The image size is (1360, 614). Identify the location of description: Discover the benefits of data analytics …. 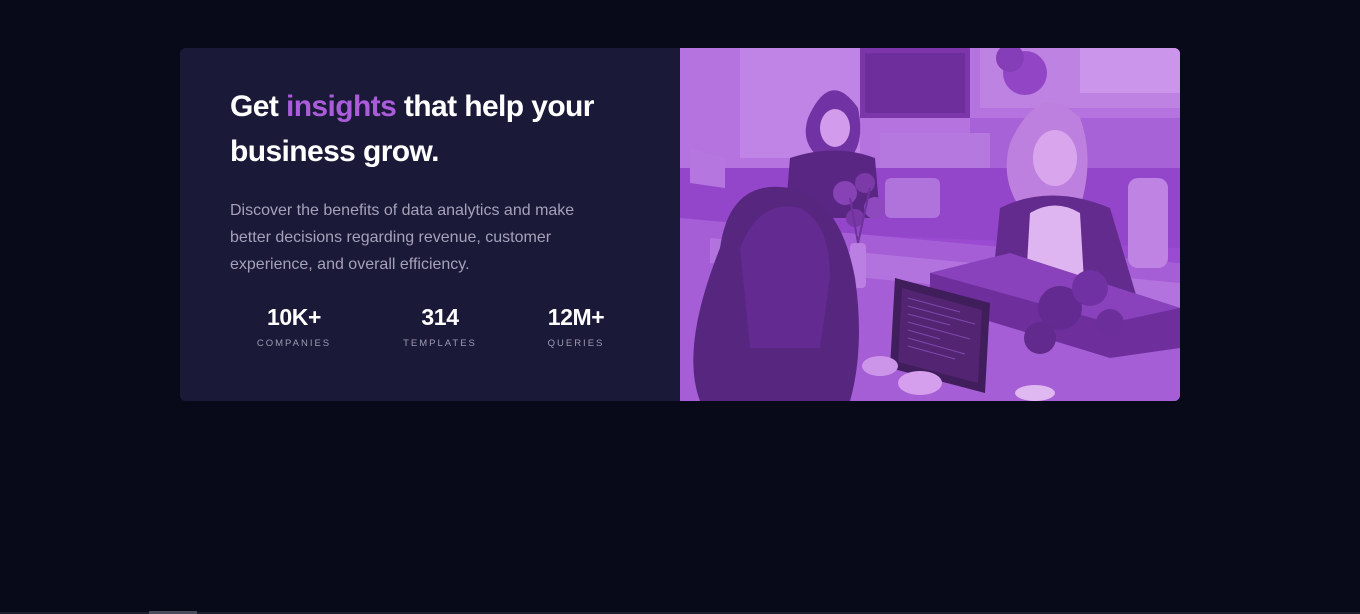
(402, 237).